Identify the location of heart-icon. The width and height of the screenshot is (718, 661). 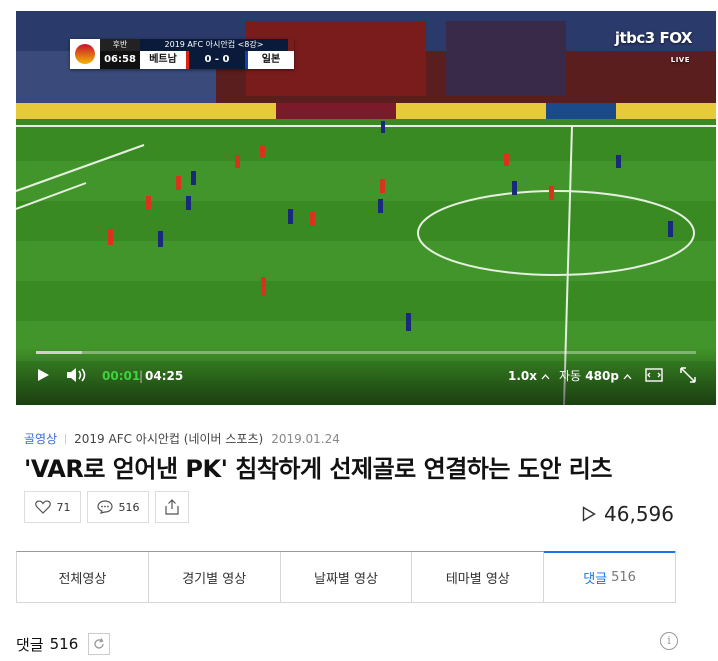
(42, 507).